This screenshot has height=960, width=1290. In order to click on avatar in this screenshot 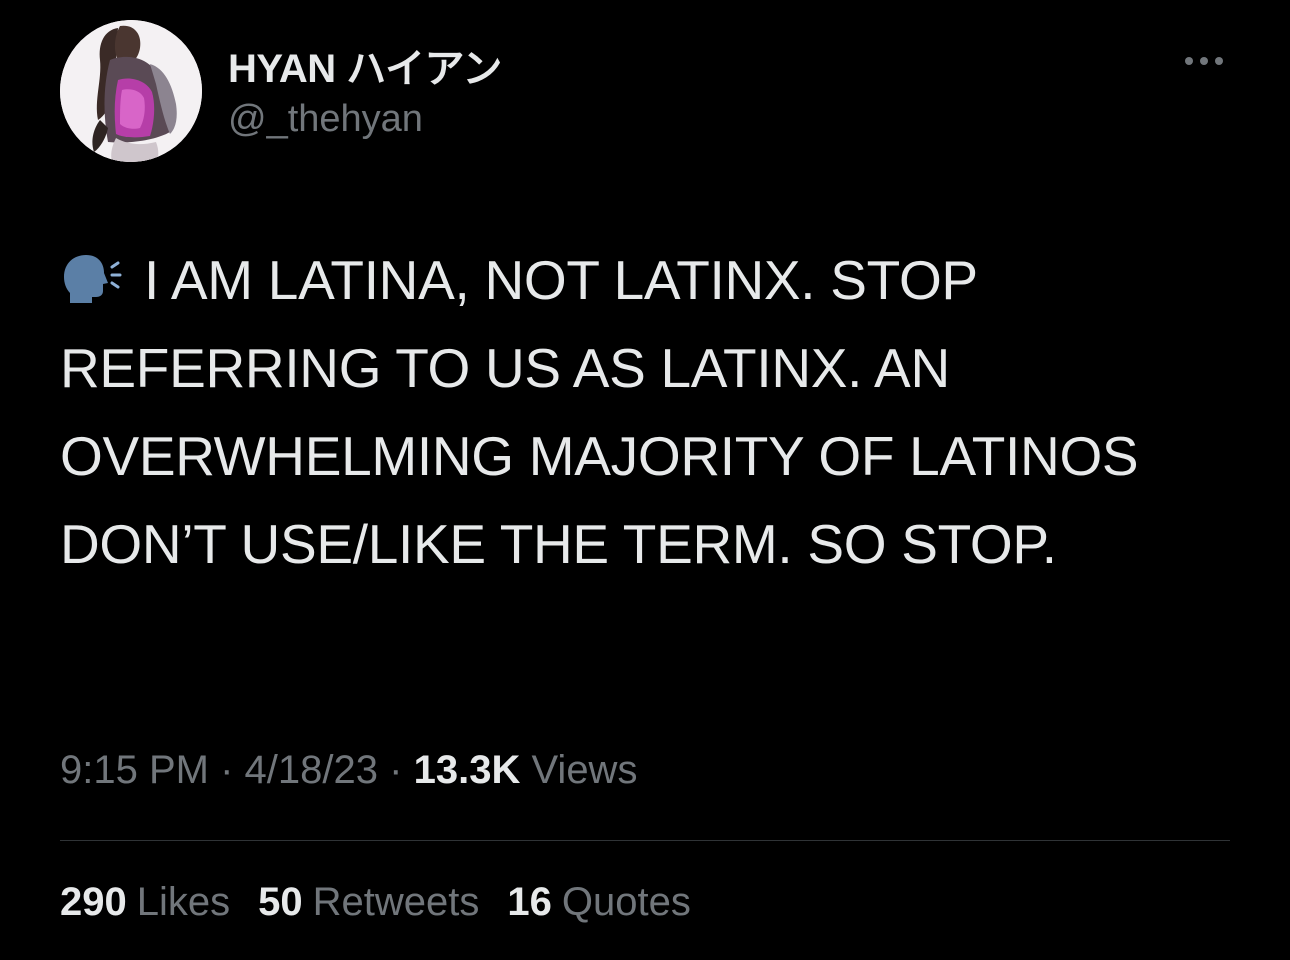, I will do `click(131, 91)`.